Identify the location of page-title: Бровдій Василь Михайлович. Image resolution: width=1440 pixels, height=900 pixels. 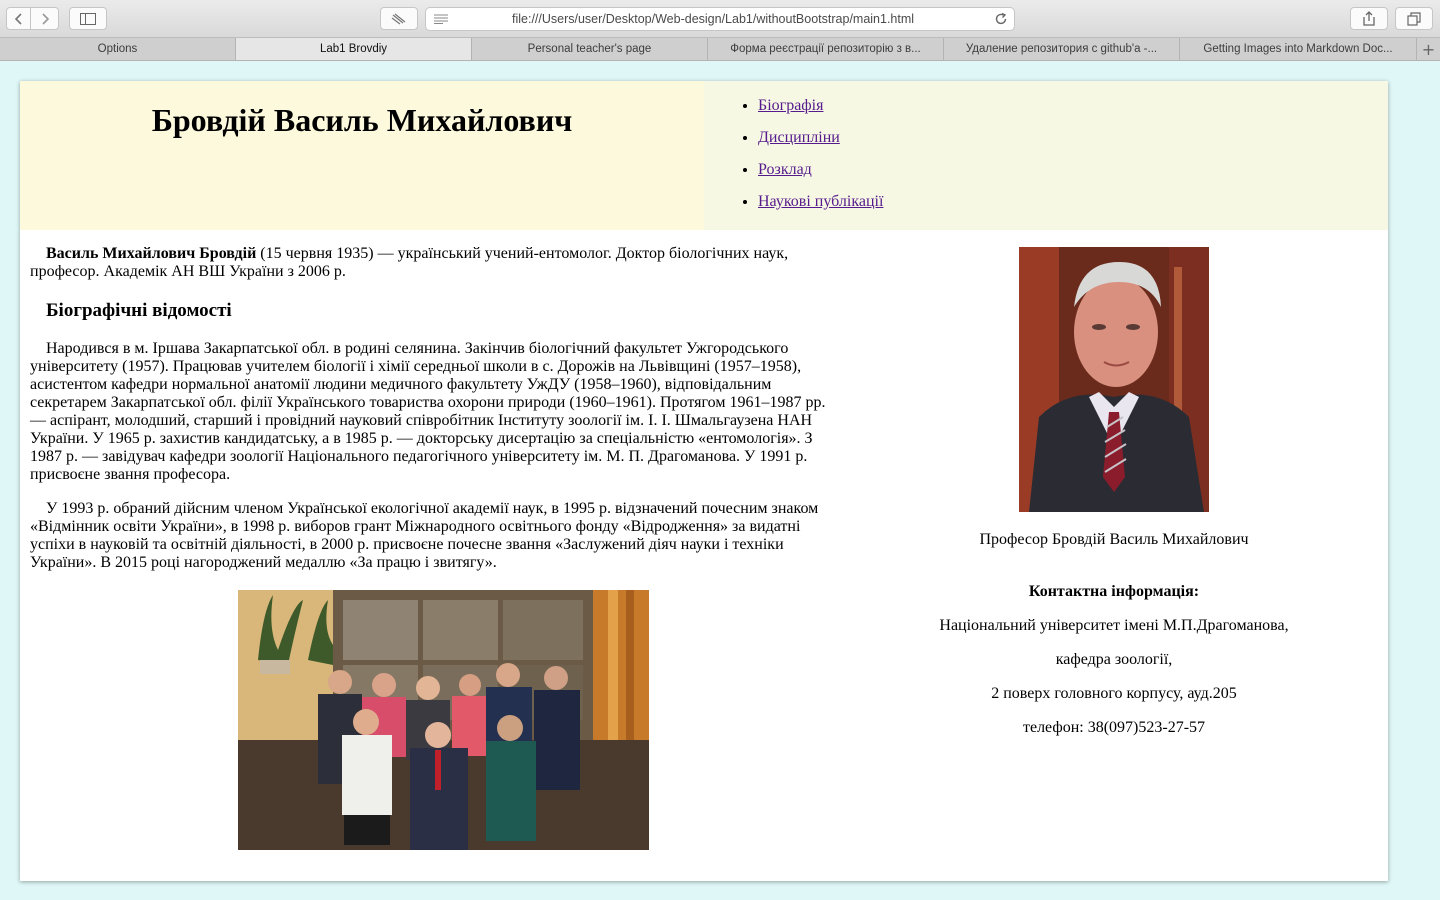
(362, 120).